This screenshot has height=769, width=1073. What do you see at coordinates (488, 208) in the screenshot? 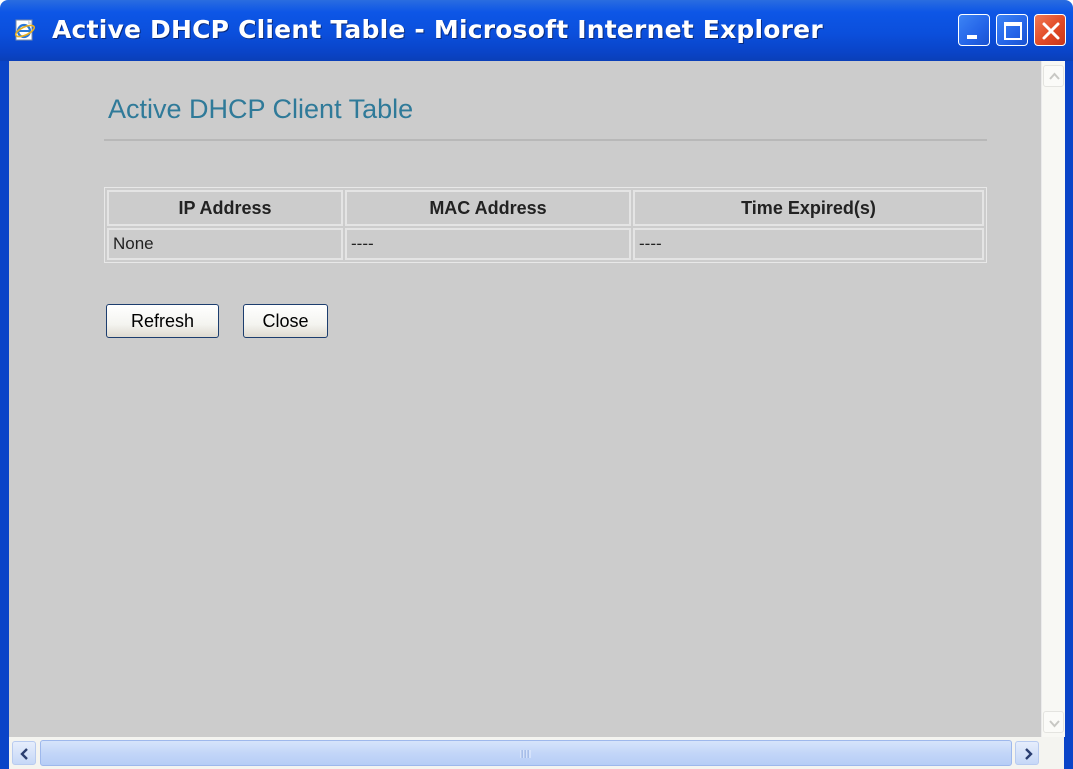
I see `column-header-mac: MAC Address` at bounding box center [488, 208].